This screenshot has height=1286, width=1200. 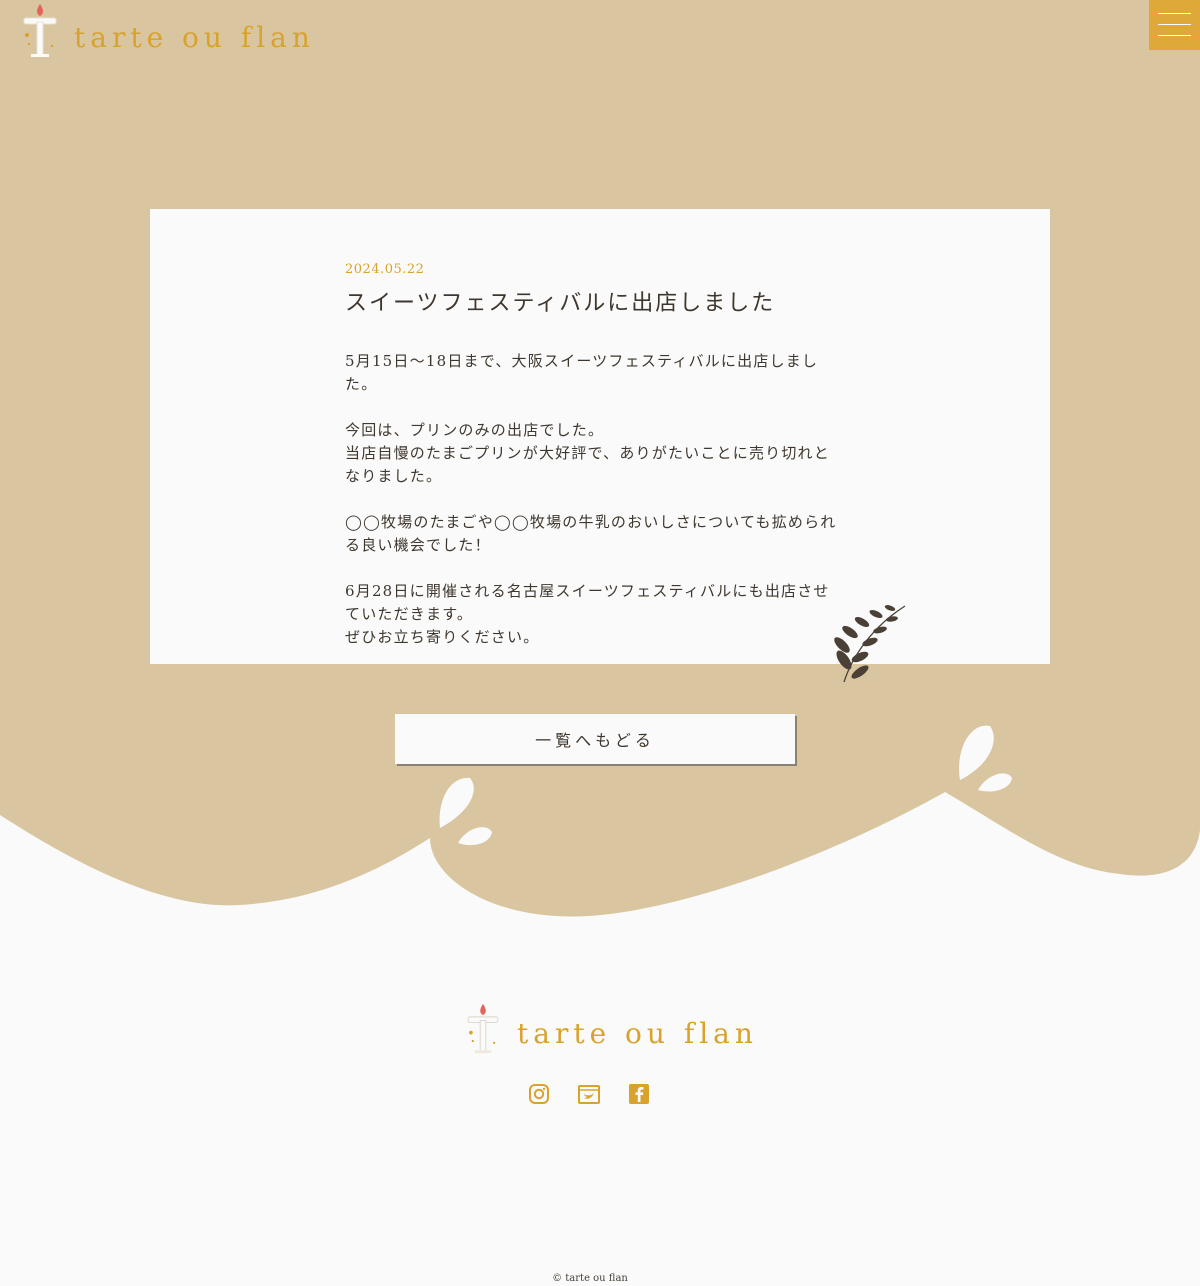 What do you see at coordinates (637, 1033) in the screenshot?
I see `footer-logo-text: tarte ou flan` at bounding box center [637, 1033].